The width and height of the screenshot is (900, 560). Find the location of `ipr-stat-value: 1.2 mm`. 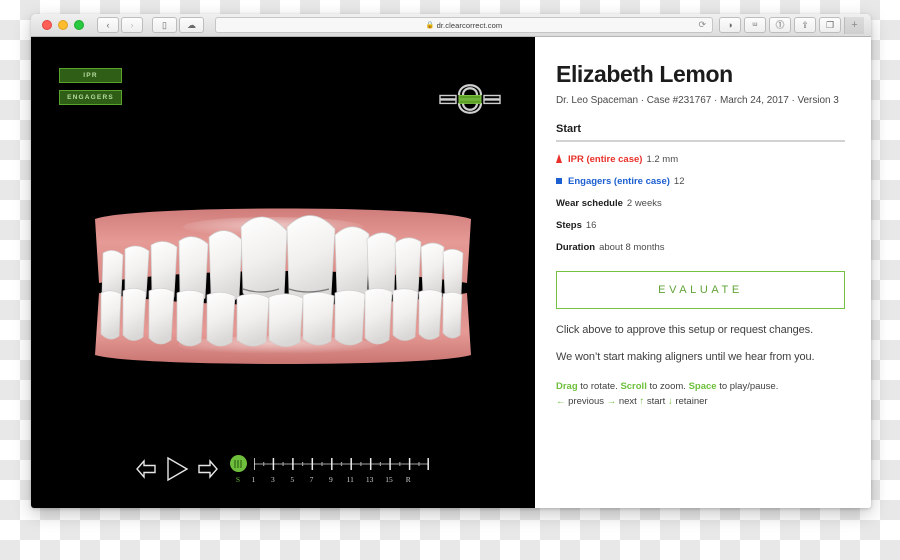

ipr-stat-value: 1.2 mm is located at coordinates (662, 160).